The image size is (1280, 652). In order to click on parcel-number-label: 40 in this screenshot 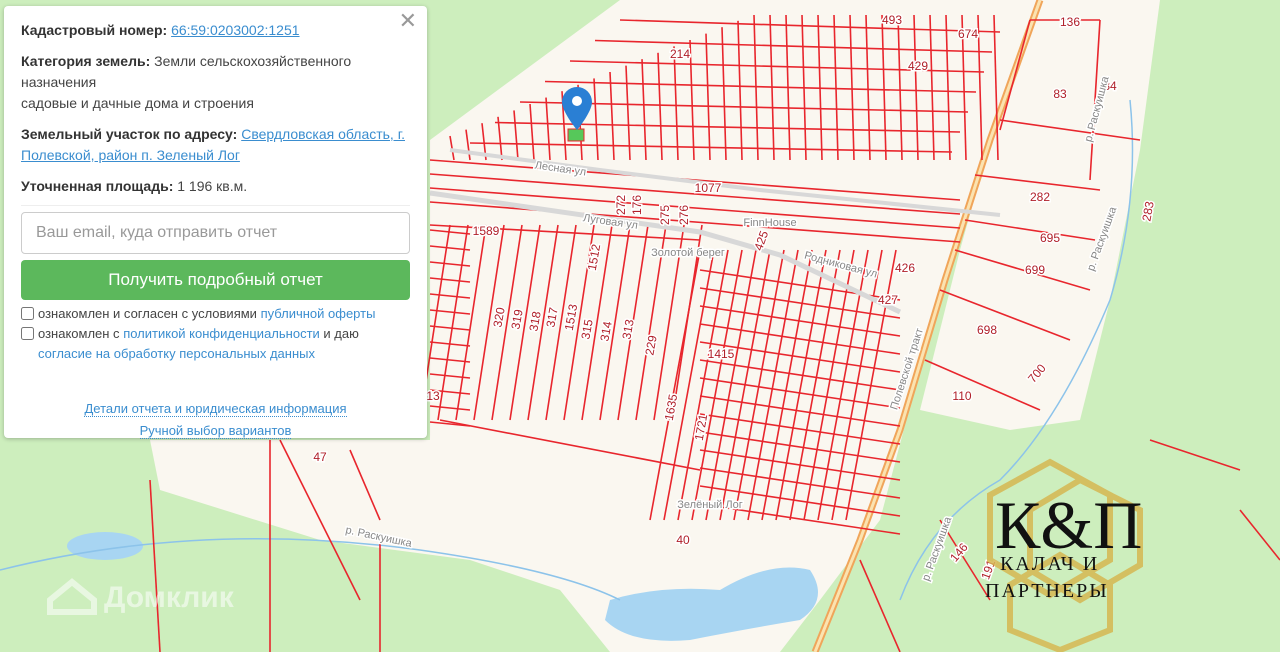, I will do `click(683, 540)`.